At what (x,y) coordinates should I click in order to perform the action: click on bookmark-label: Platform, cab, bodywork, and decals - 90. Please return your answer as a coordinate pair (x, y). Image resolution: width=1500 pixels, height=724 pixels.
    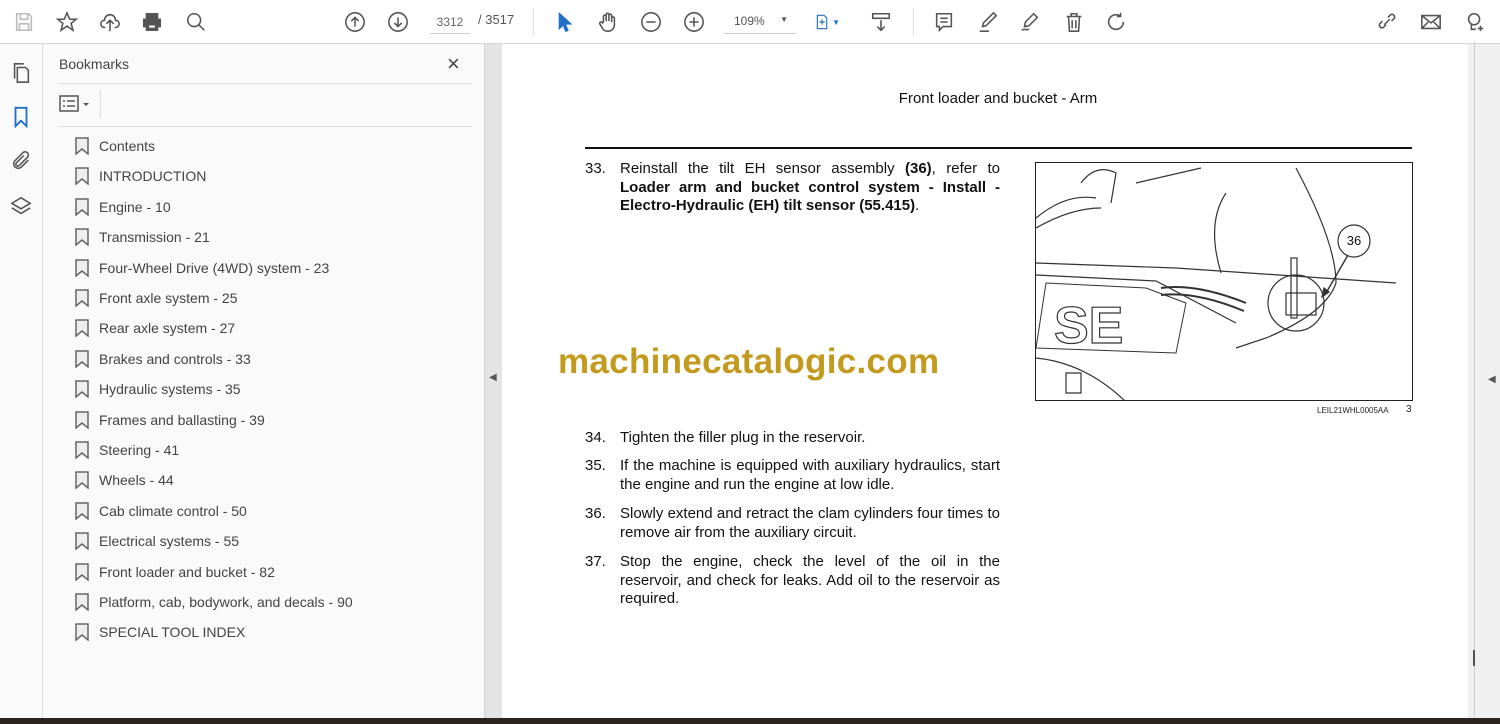
    Looking at the image, I should click on (226, 602).